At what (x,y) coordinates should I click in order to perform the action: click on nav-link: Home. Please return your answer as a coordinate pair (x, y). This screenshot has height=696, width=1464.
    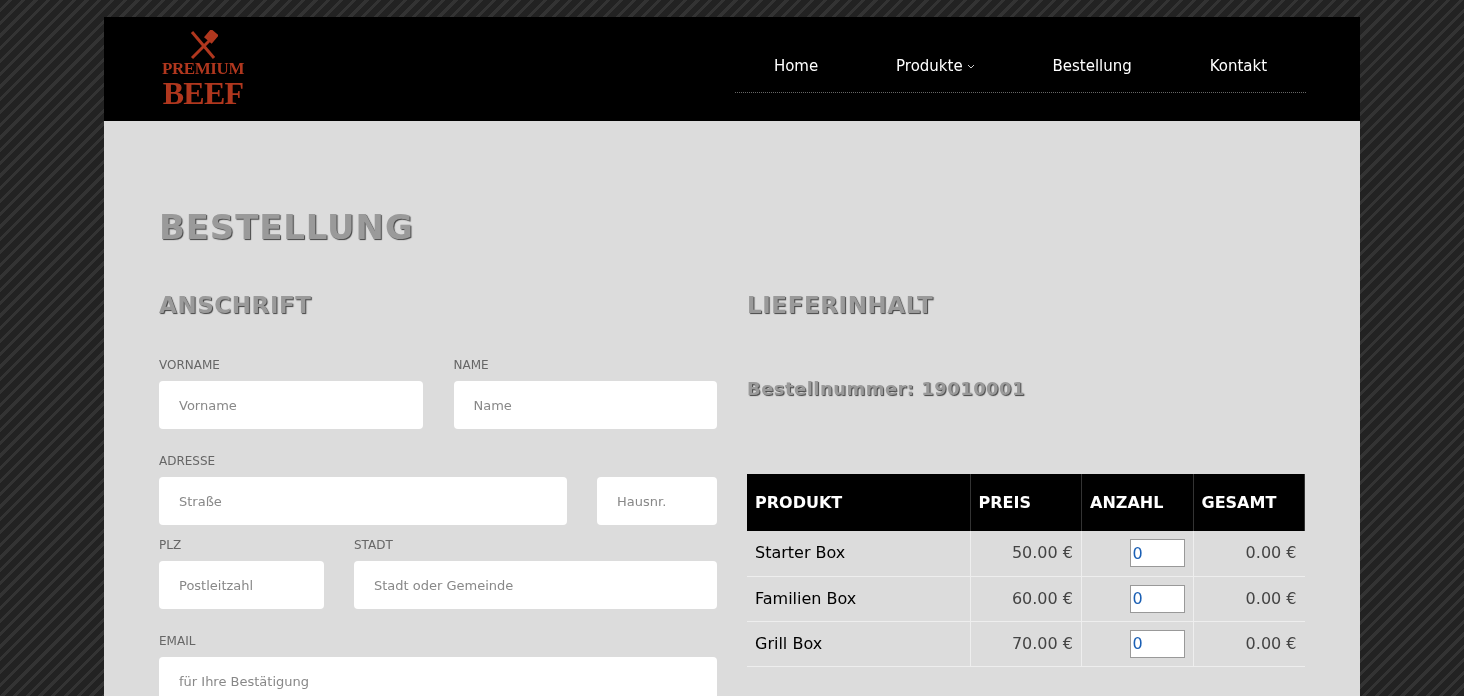
    Looking at the image, I should click on (796, 66).